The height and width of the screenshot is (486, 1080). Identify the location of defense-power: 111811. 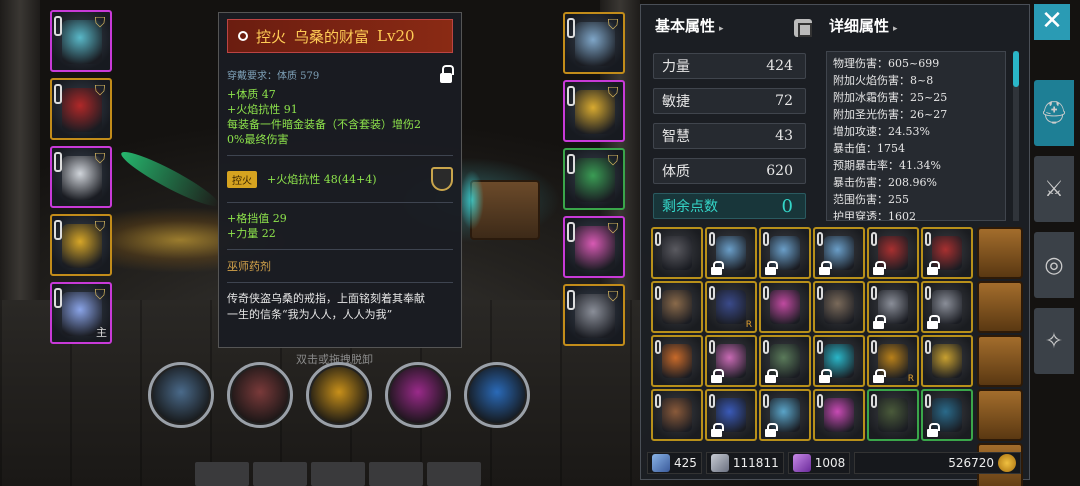
(744, 463).